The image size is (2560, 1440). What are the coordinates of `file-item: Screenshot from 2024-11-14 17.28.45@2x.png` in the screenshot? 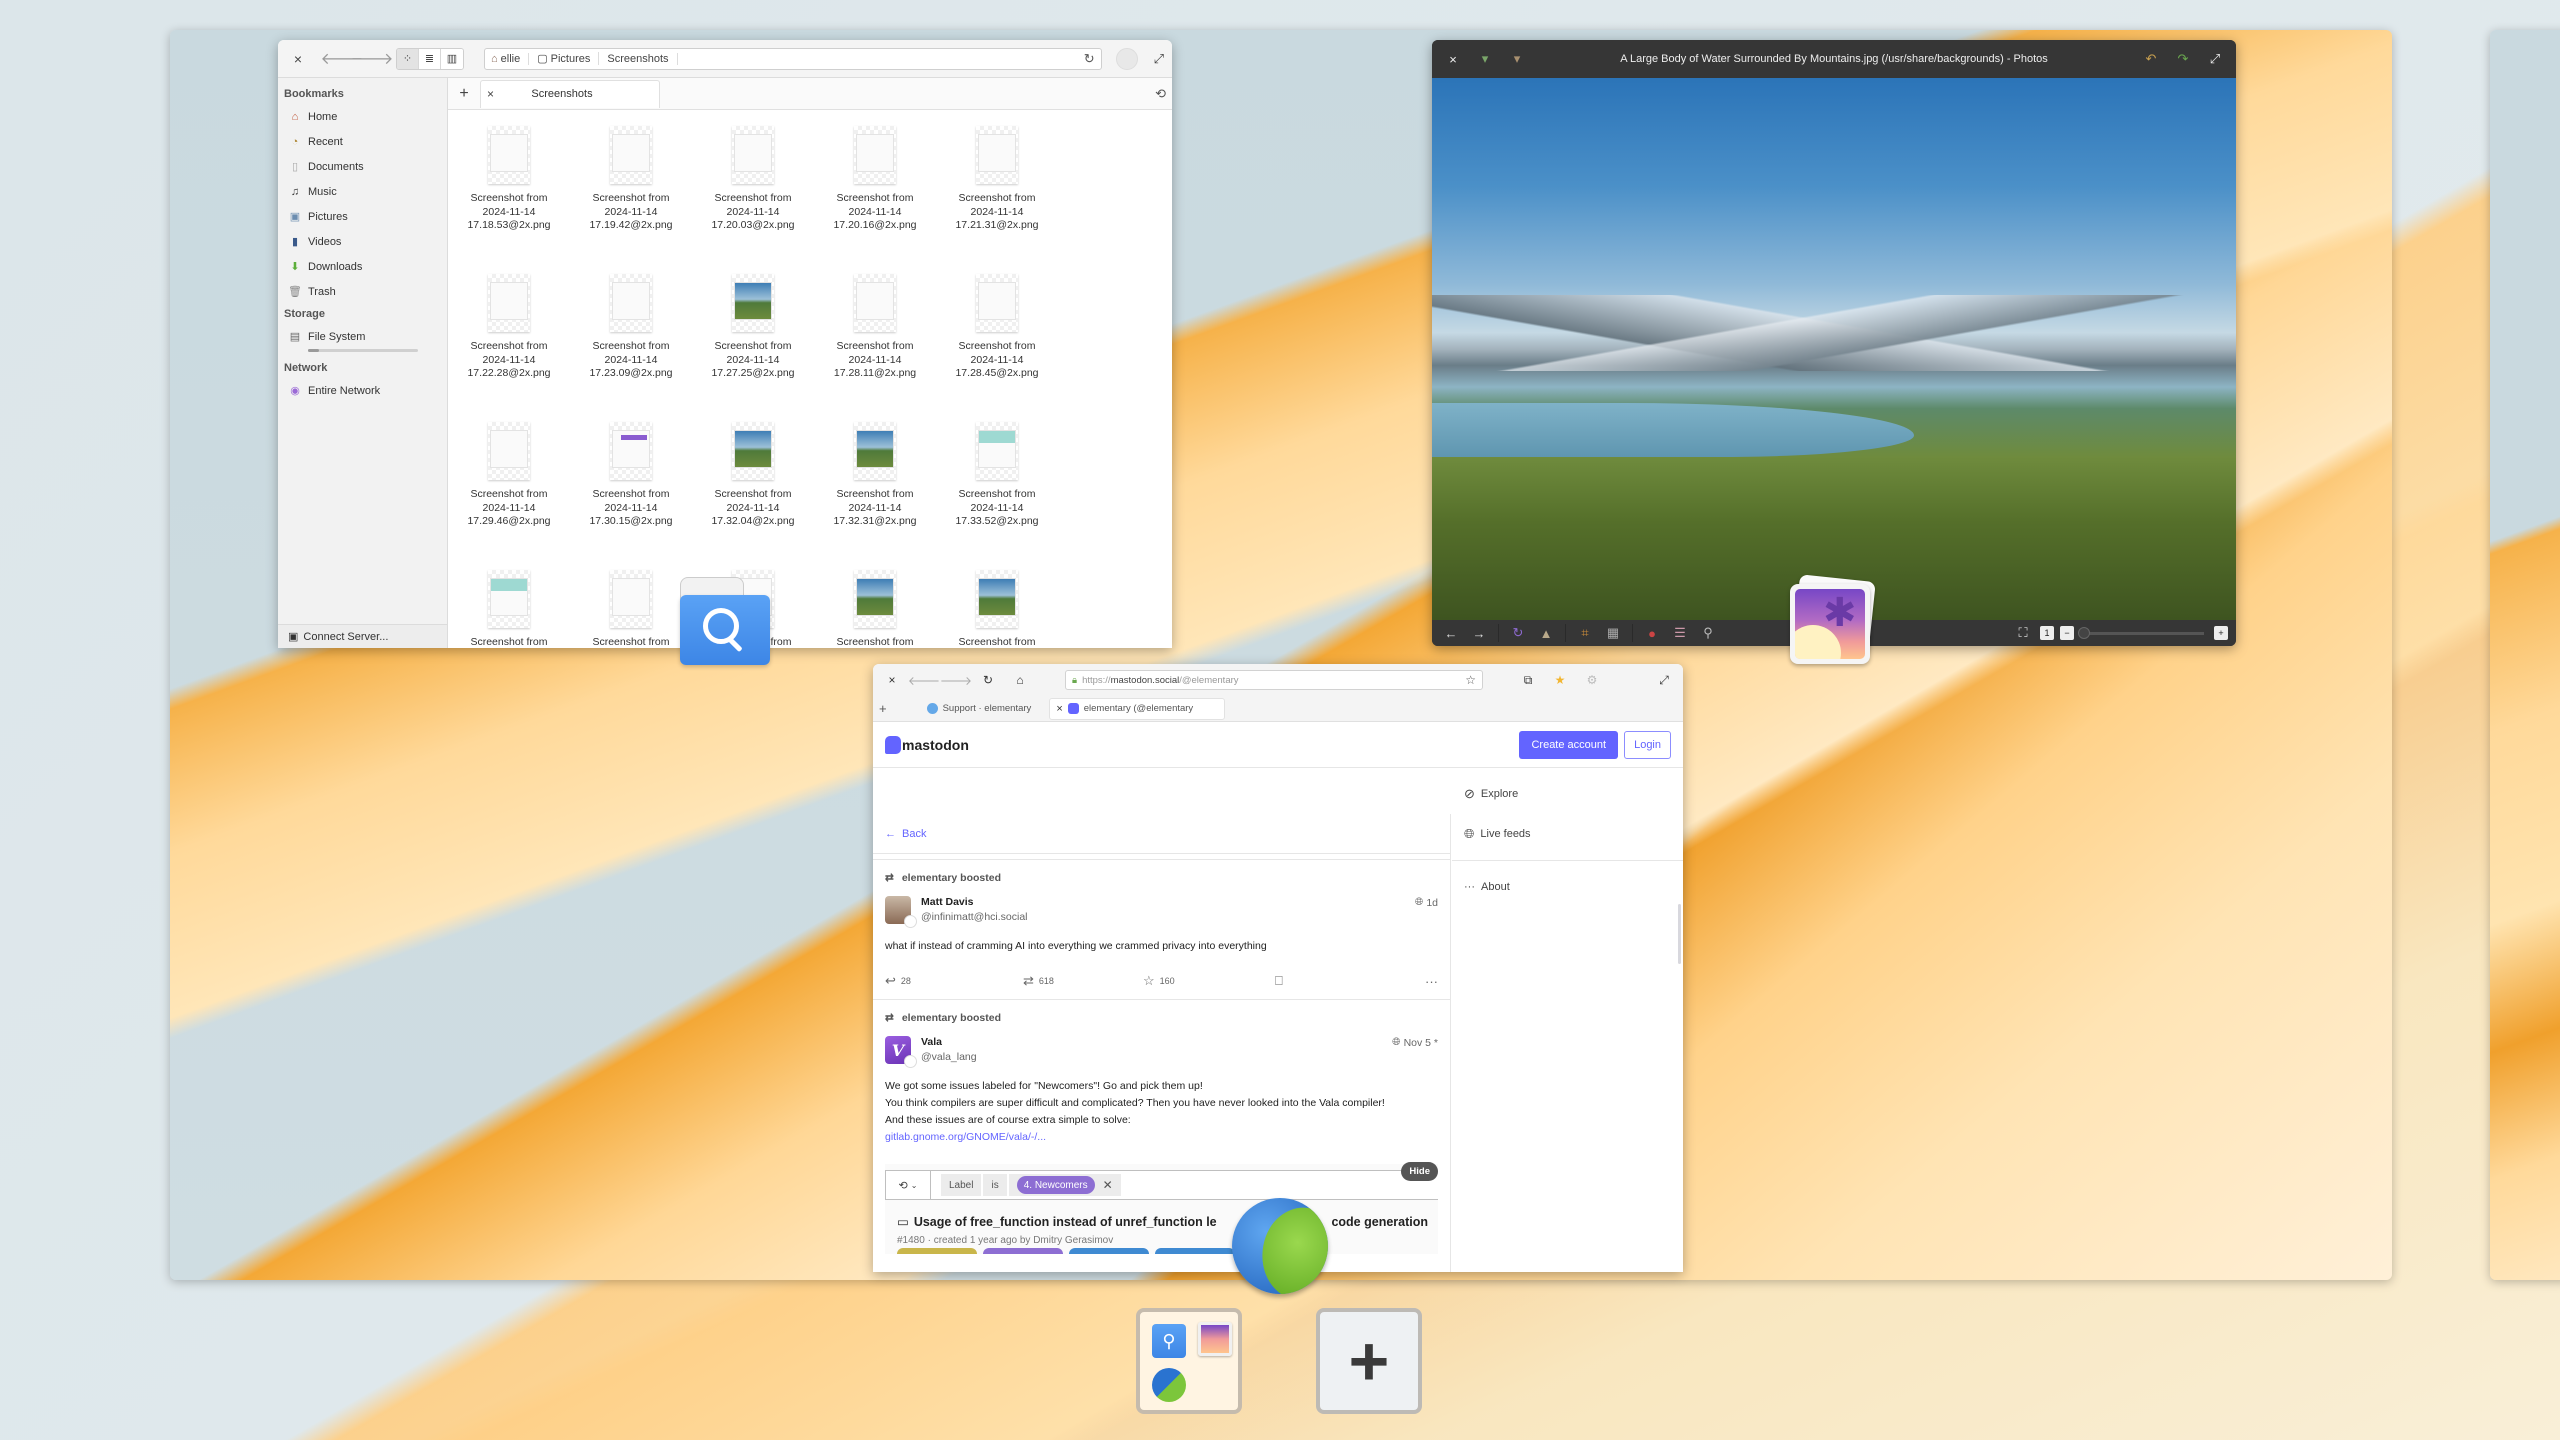 It's located at (997, 344).